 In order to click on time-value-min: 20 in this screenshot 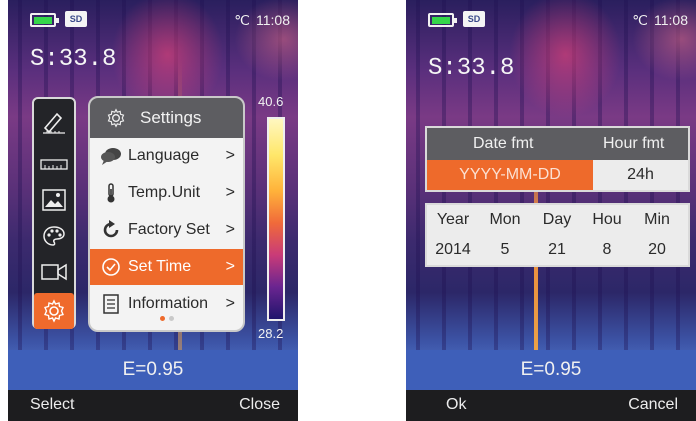, I will do `click(657, 250)`.